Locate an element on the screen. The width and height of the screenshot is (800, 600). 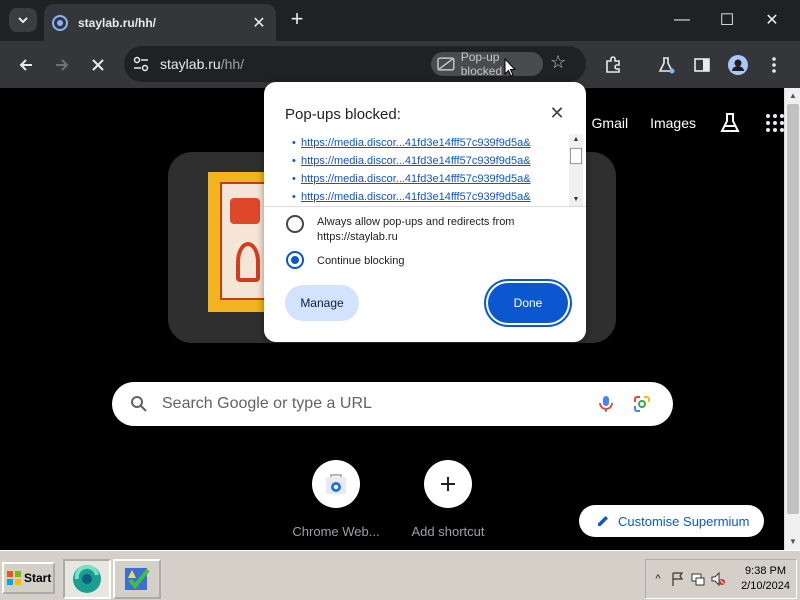
customise-button: Customise Supermium is located at coordinates (671, 521).